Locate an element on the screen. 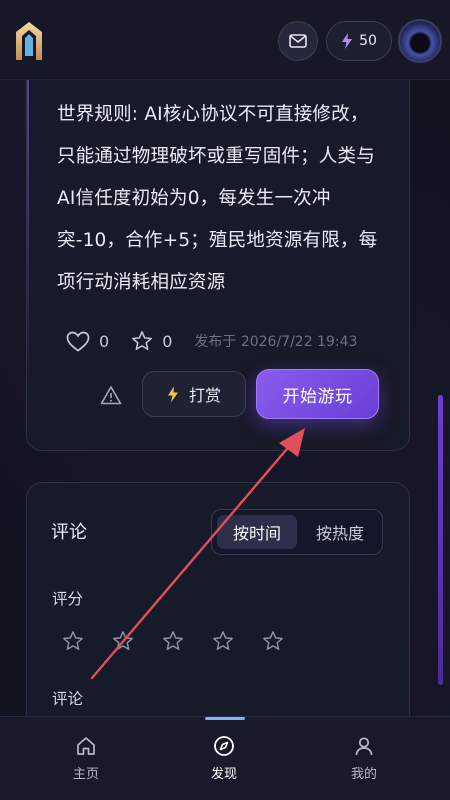  sort-by-popularity-tab: 按热度 is located at coordinates (340, 532).